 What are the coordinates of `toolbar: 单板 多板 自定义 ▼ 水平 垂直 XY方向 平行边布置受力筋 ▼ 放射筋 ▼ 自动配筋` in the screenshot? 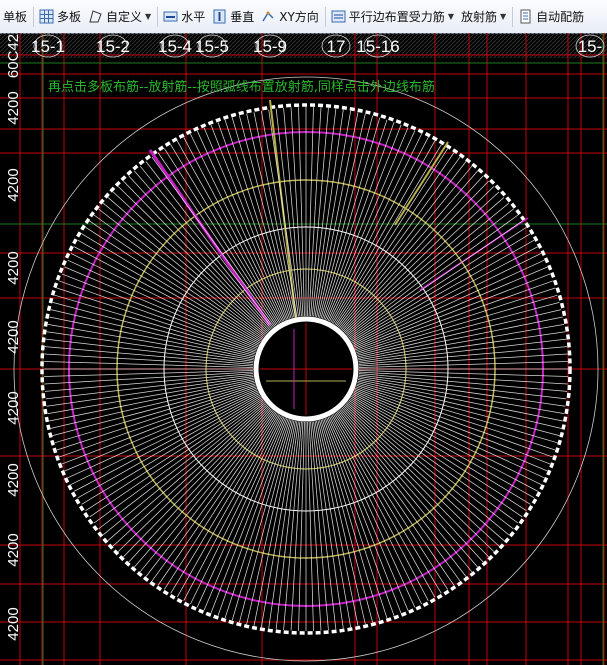 It's located at (303, 17).